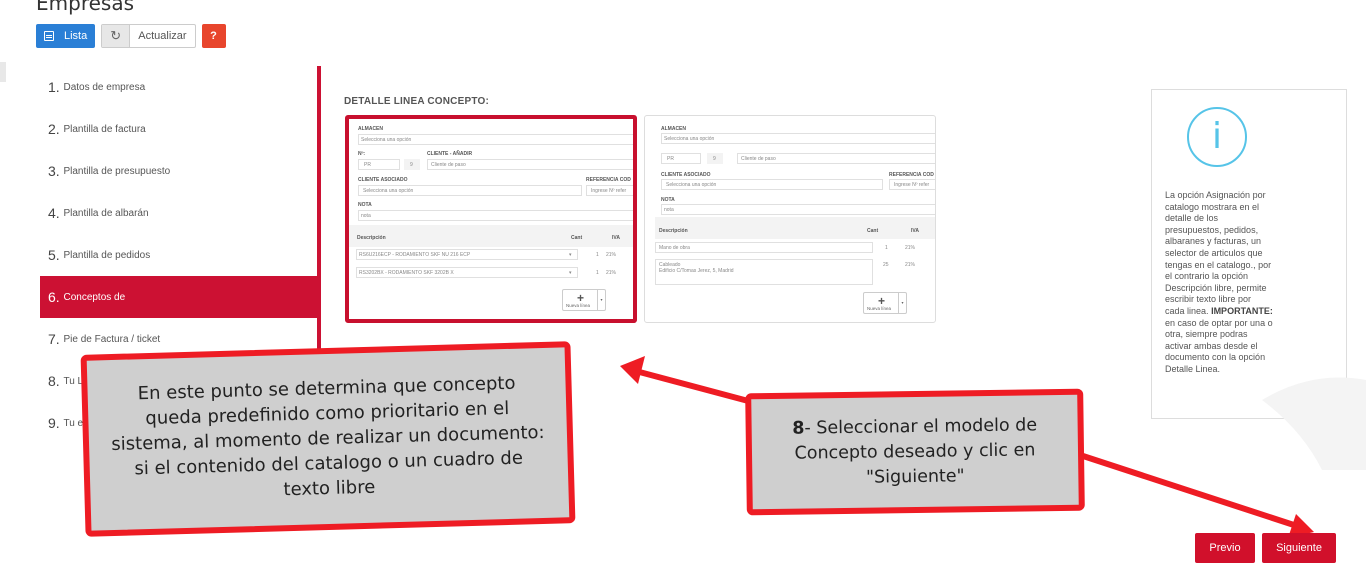  What do you see at coordinates (692, 386) in the screenshot?
I see `arrow-to-catalog` at bounding box center [692, 386].